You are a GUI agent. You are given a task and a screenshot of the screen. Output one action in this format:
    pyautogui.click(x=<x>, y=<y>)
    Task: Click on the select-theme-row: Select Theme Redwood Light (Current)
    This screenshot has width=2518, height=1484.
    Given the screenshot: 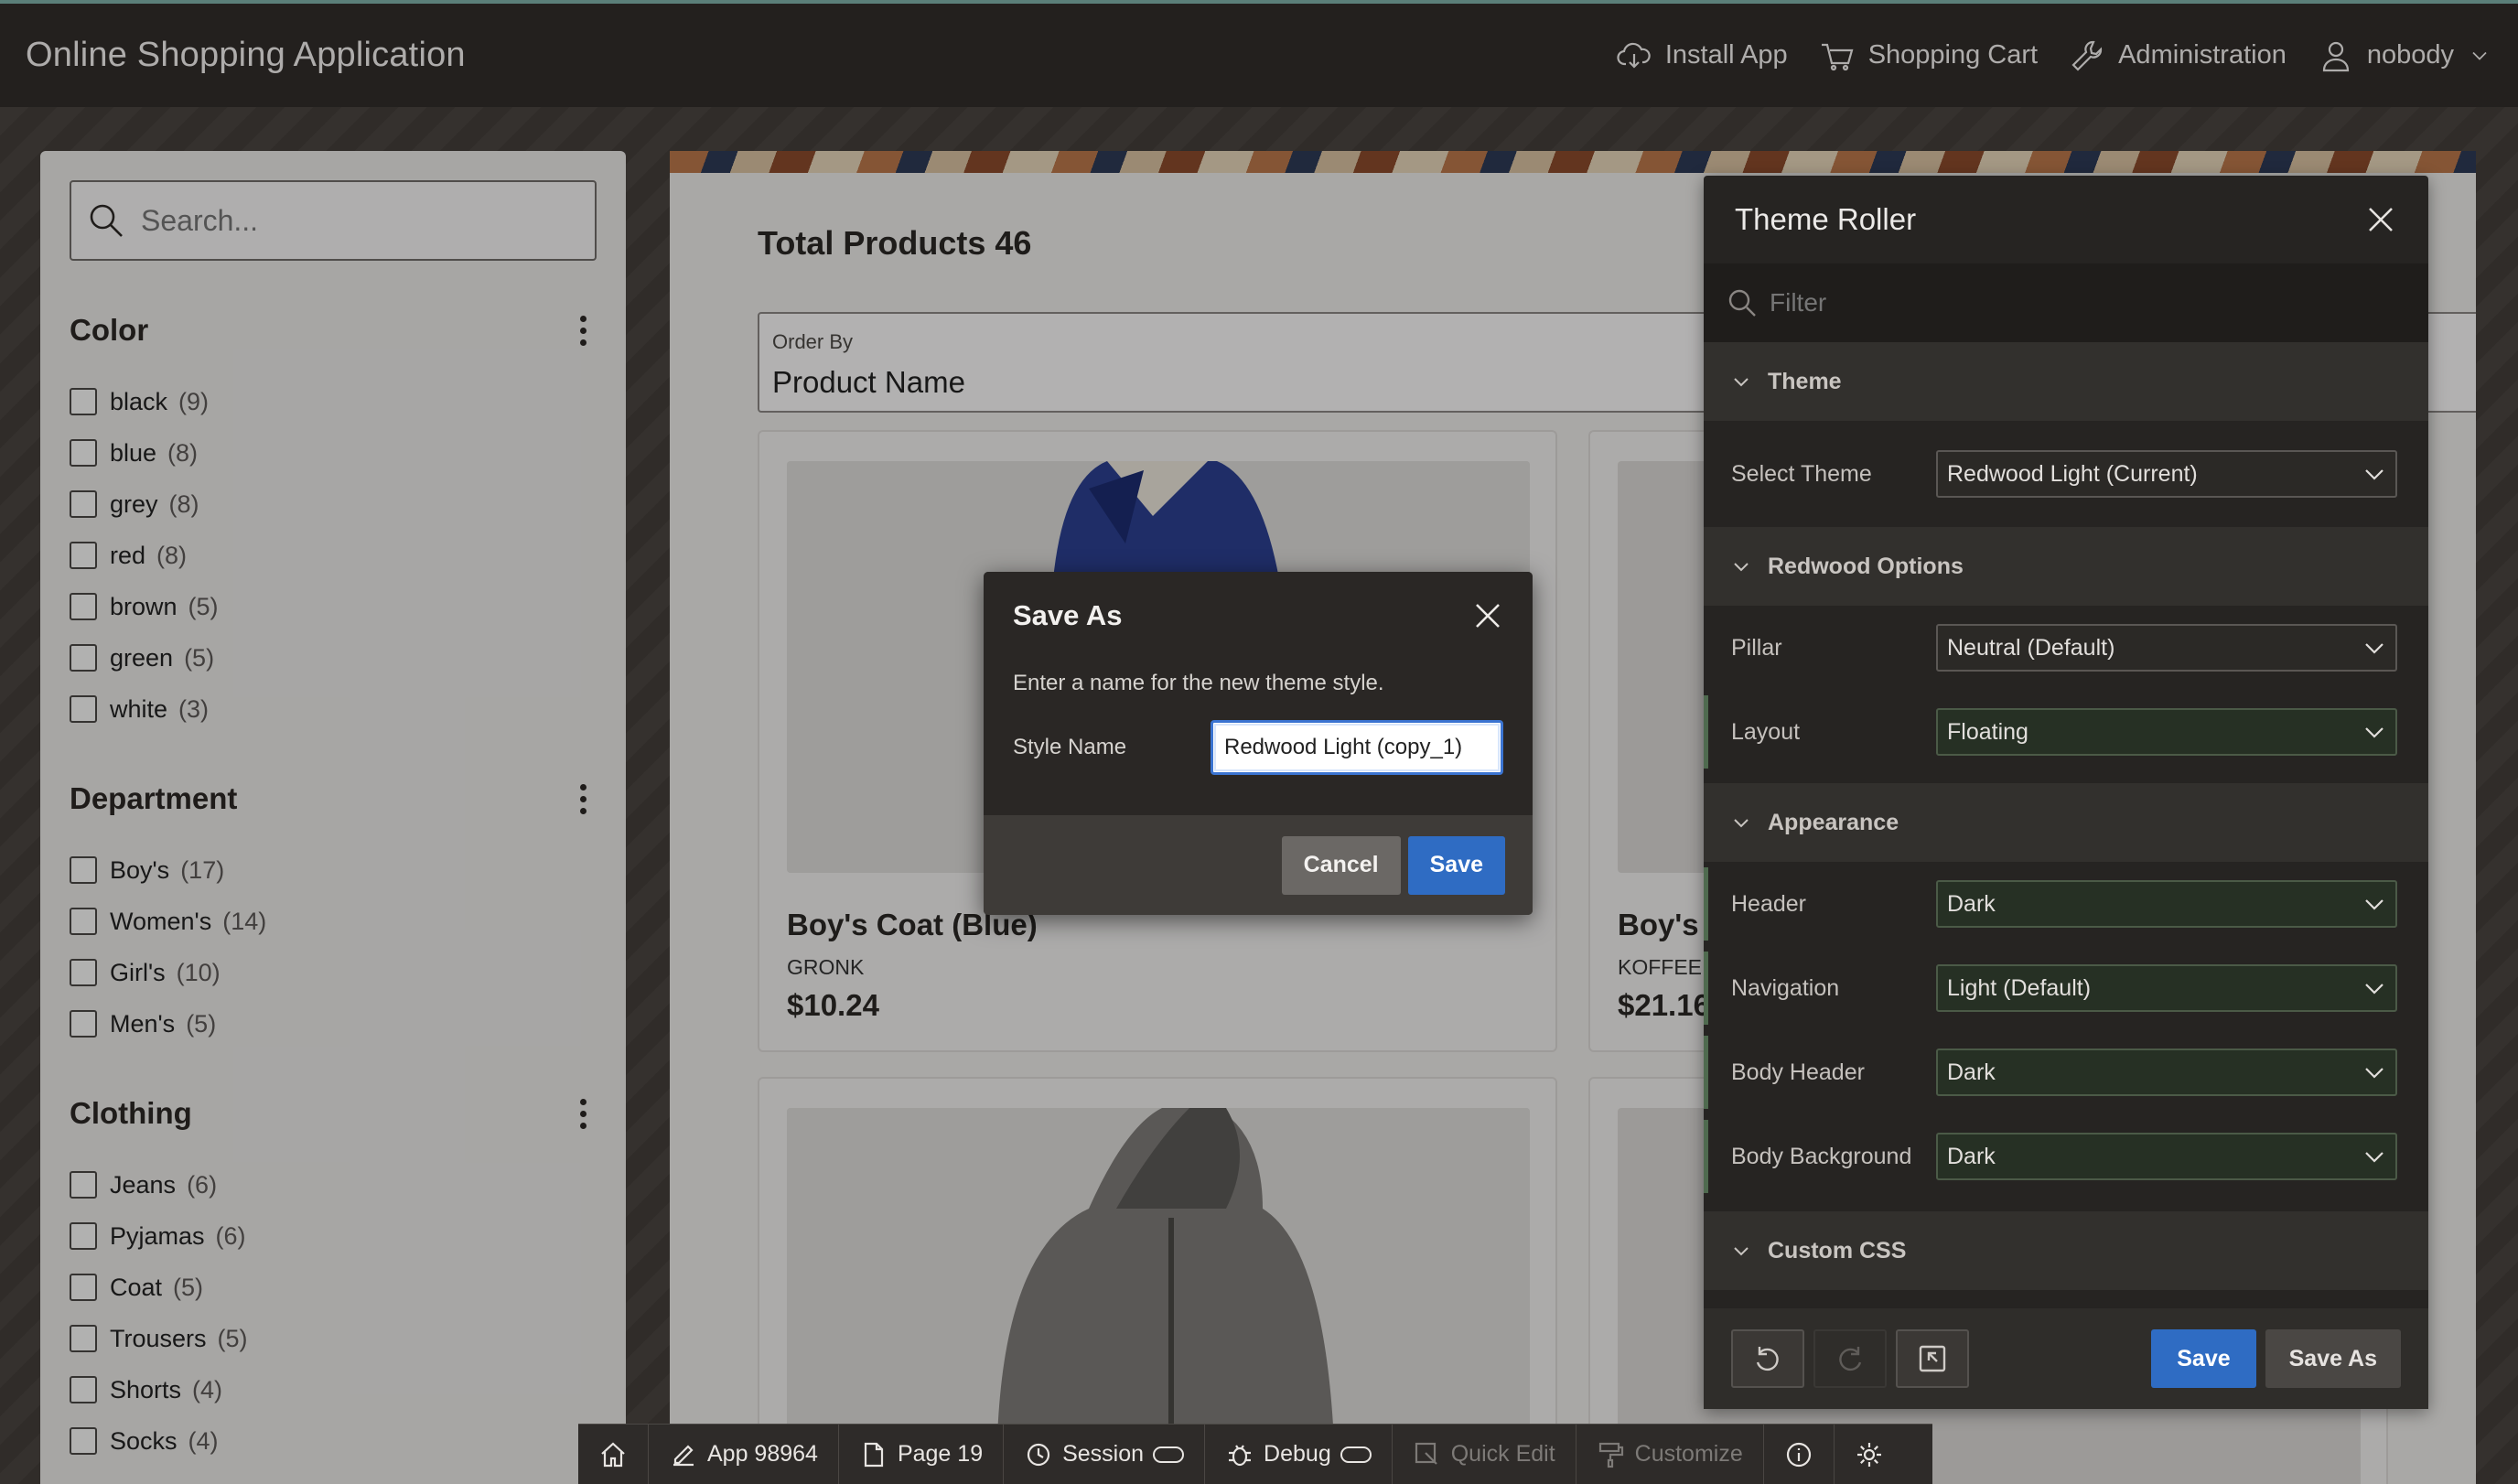 What is the action you would take?
    pyautogui.click(x=2066, y=474)
    